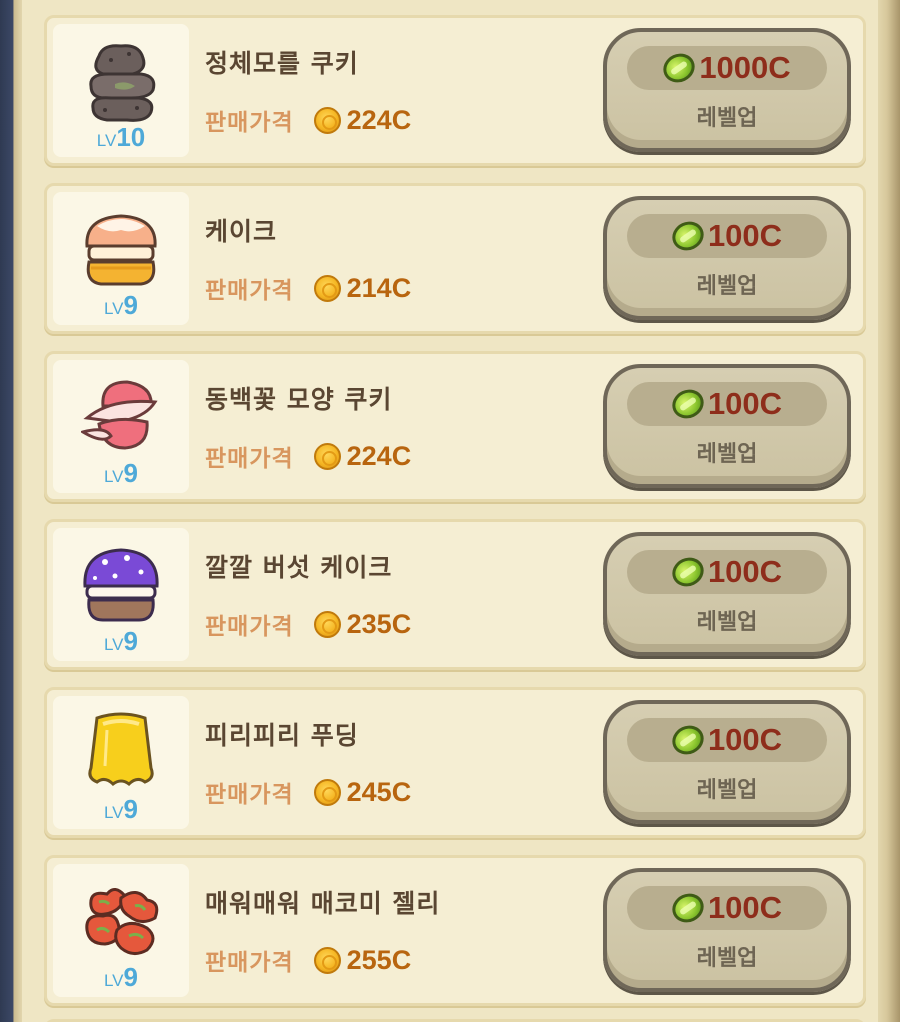 Image resolution: width=900 pixels, height=1022 pixels. I want to click on spicy-jelly-icon, so click(122, 921).